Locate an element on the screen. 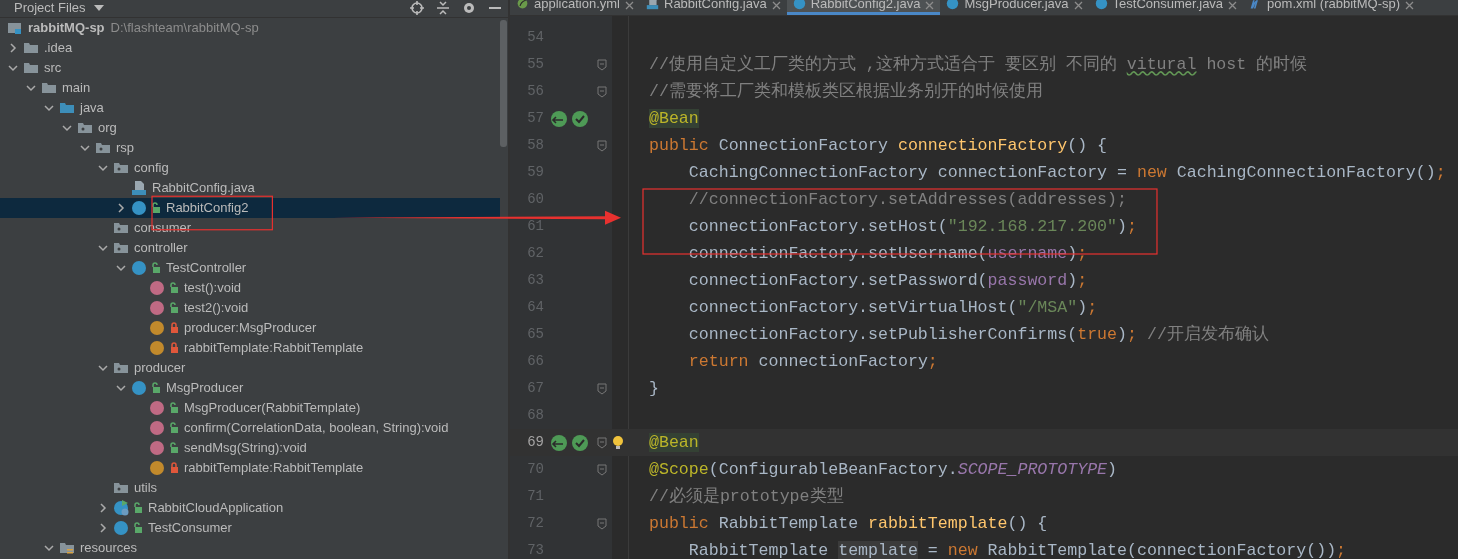  collapse-icon is located at coordinates (443, 8).